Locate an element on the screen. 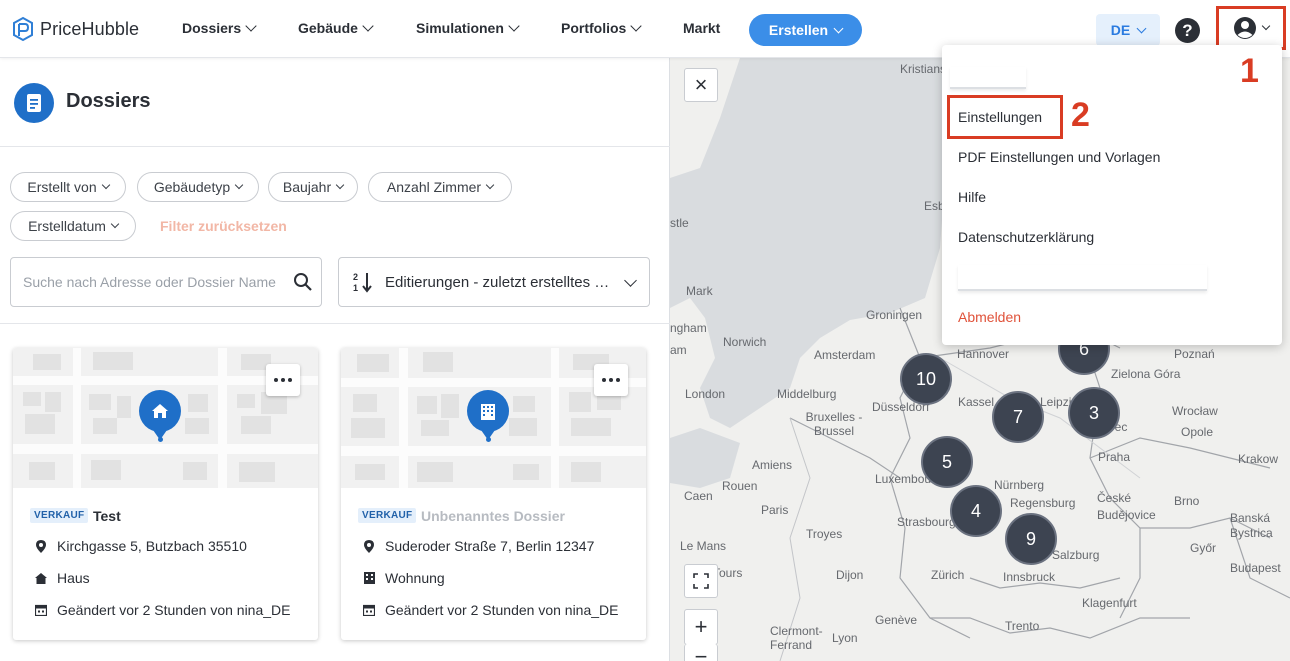 This screenshot has height=661, width=1290. address-text: Kirchgasse 5, Butzbach 35510 is located at coordinates (152, 546).